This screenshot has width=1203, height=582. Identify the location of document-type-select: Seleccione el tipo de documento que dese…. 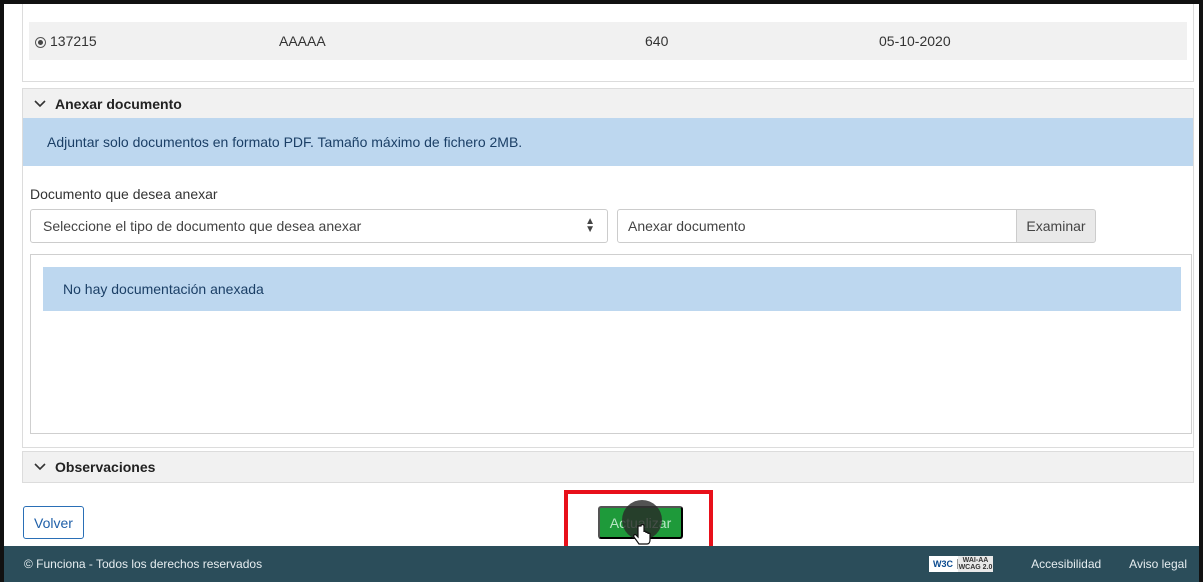
(319, 226).